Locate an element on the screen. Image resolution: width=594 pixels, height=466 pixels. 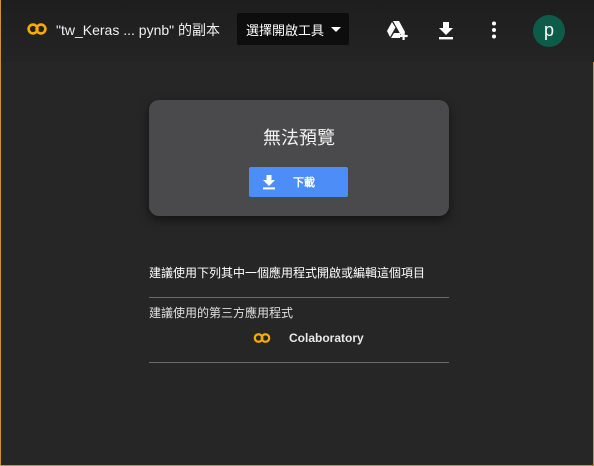
no-preview-card: 無法預覽 下載 is located at coordinates (299, 158).